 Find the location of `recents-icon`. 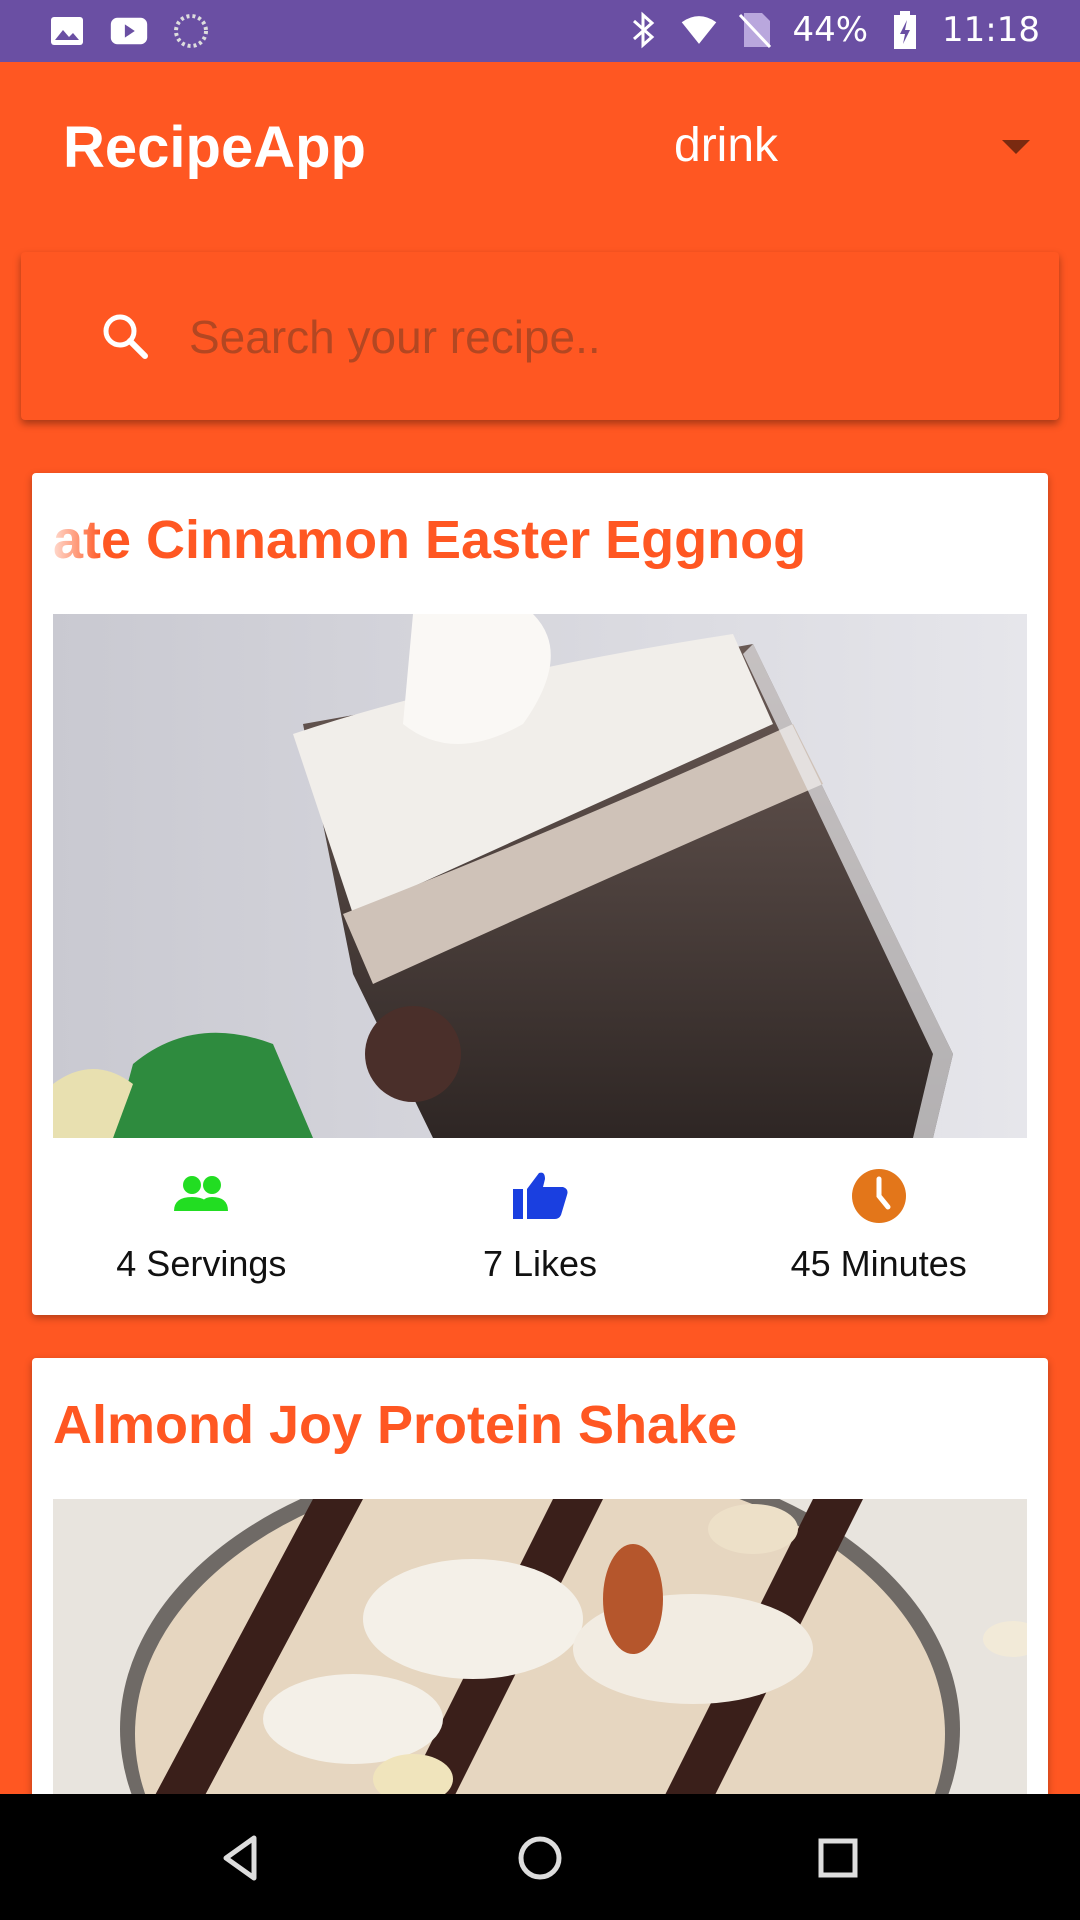

recents-icon is located at coordinates (838, 1858).